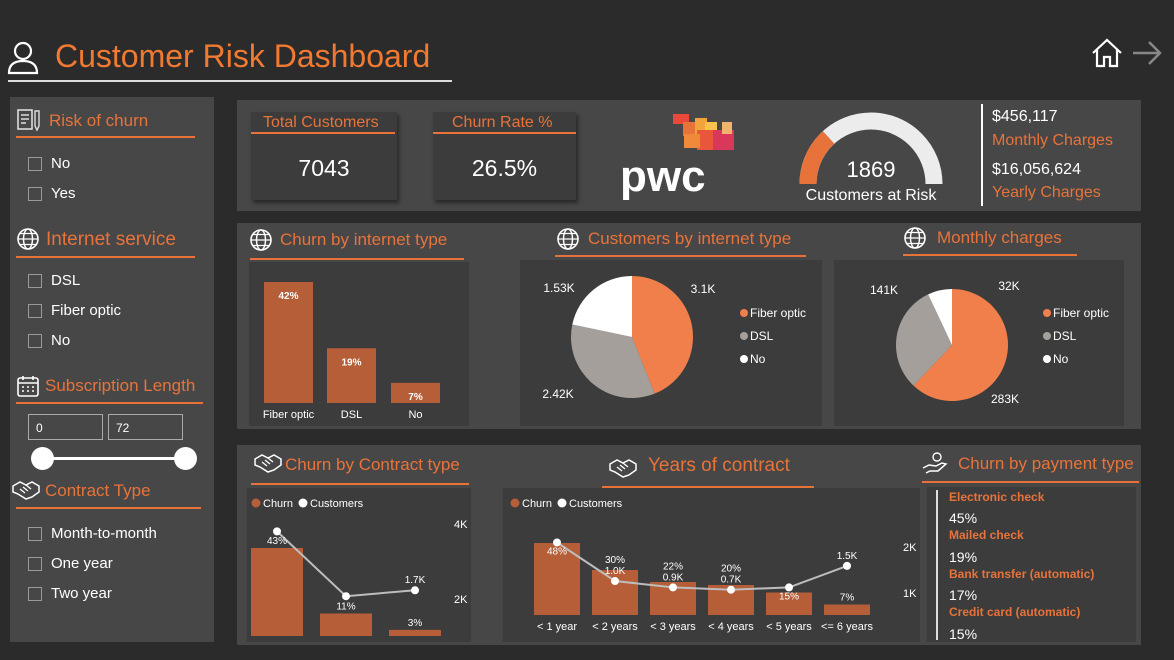 The image size is (1174, 660). Describe the element at coordinates (937, 565) in the screenshot. I see `payment-divider` at that location.